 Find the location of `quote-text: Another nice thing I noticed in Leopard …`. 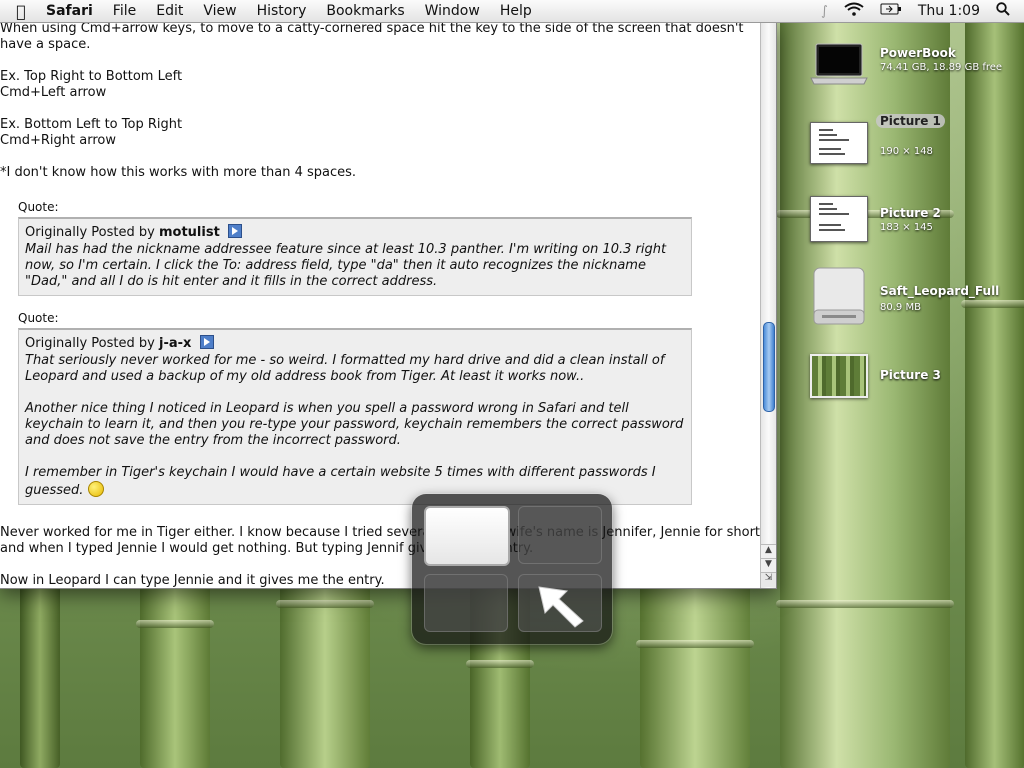

quote-text: Another nice thing I noticed in Leopard … is located at coordinates (356, 424).